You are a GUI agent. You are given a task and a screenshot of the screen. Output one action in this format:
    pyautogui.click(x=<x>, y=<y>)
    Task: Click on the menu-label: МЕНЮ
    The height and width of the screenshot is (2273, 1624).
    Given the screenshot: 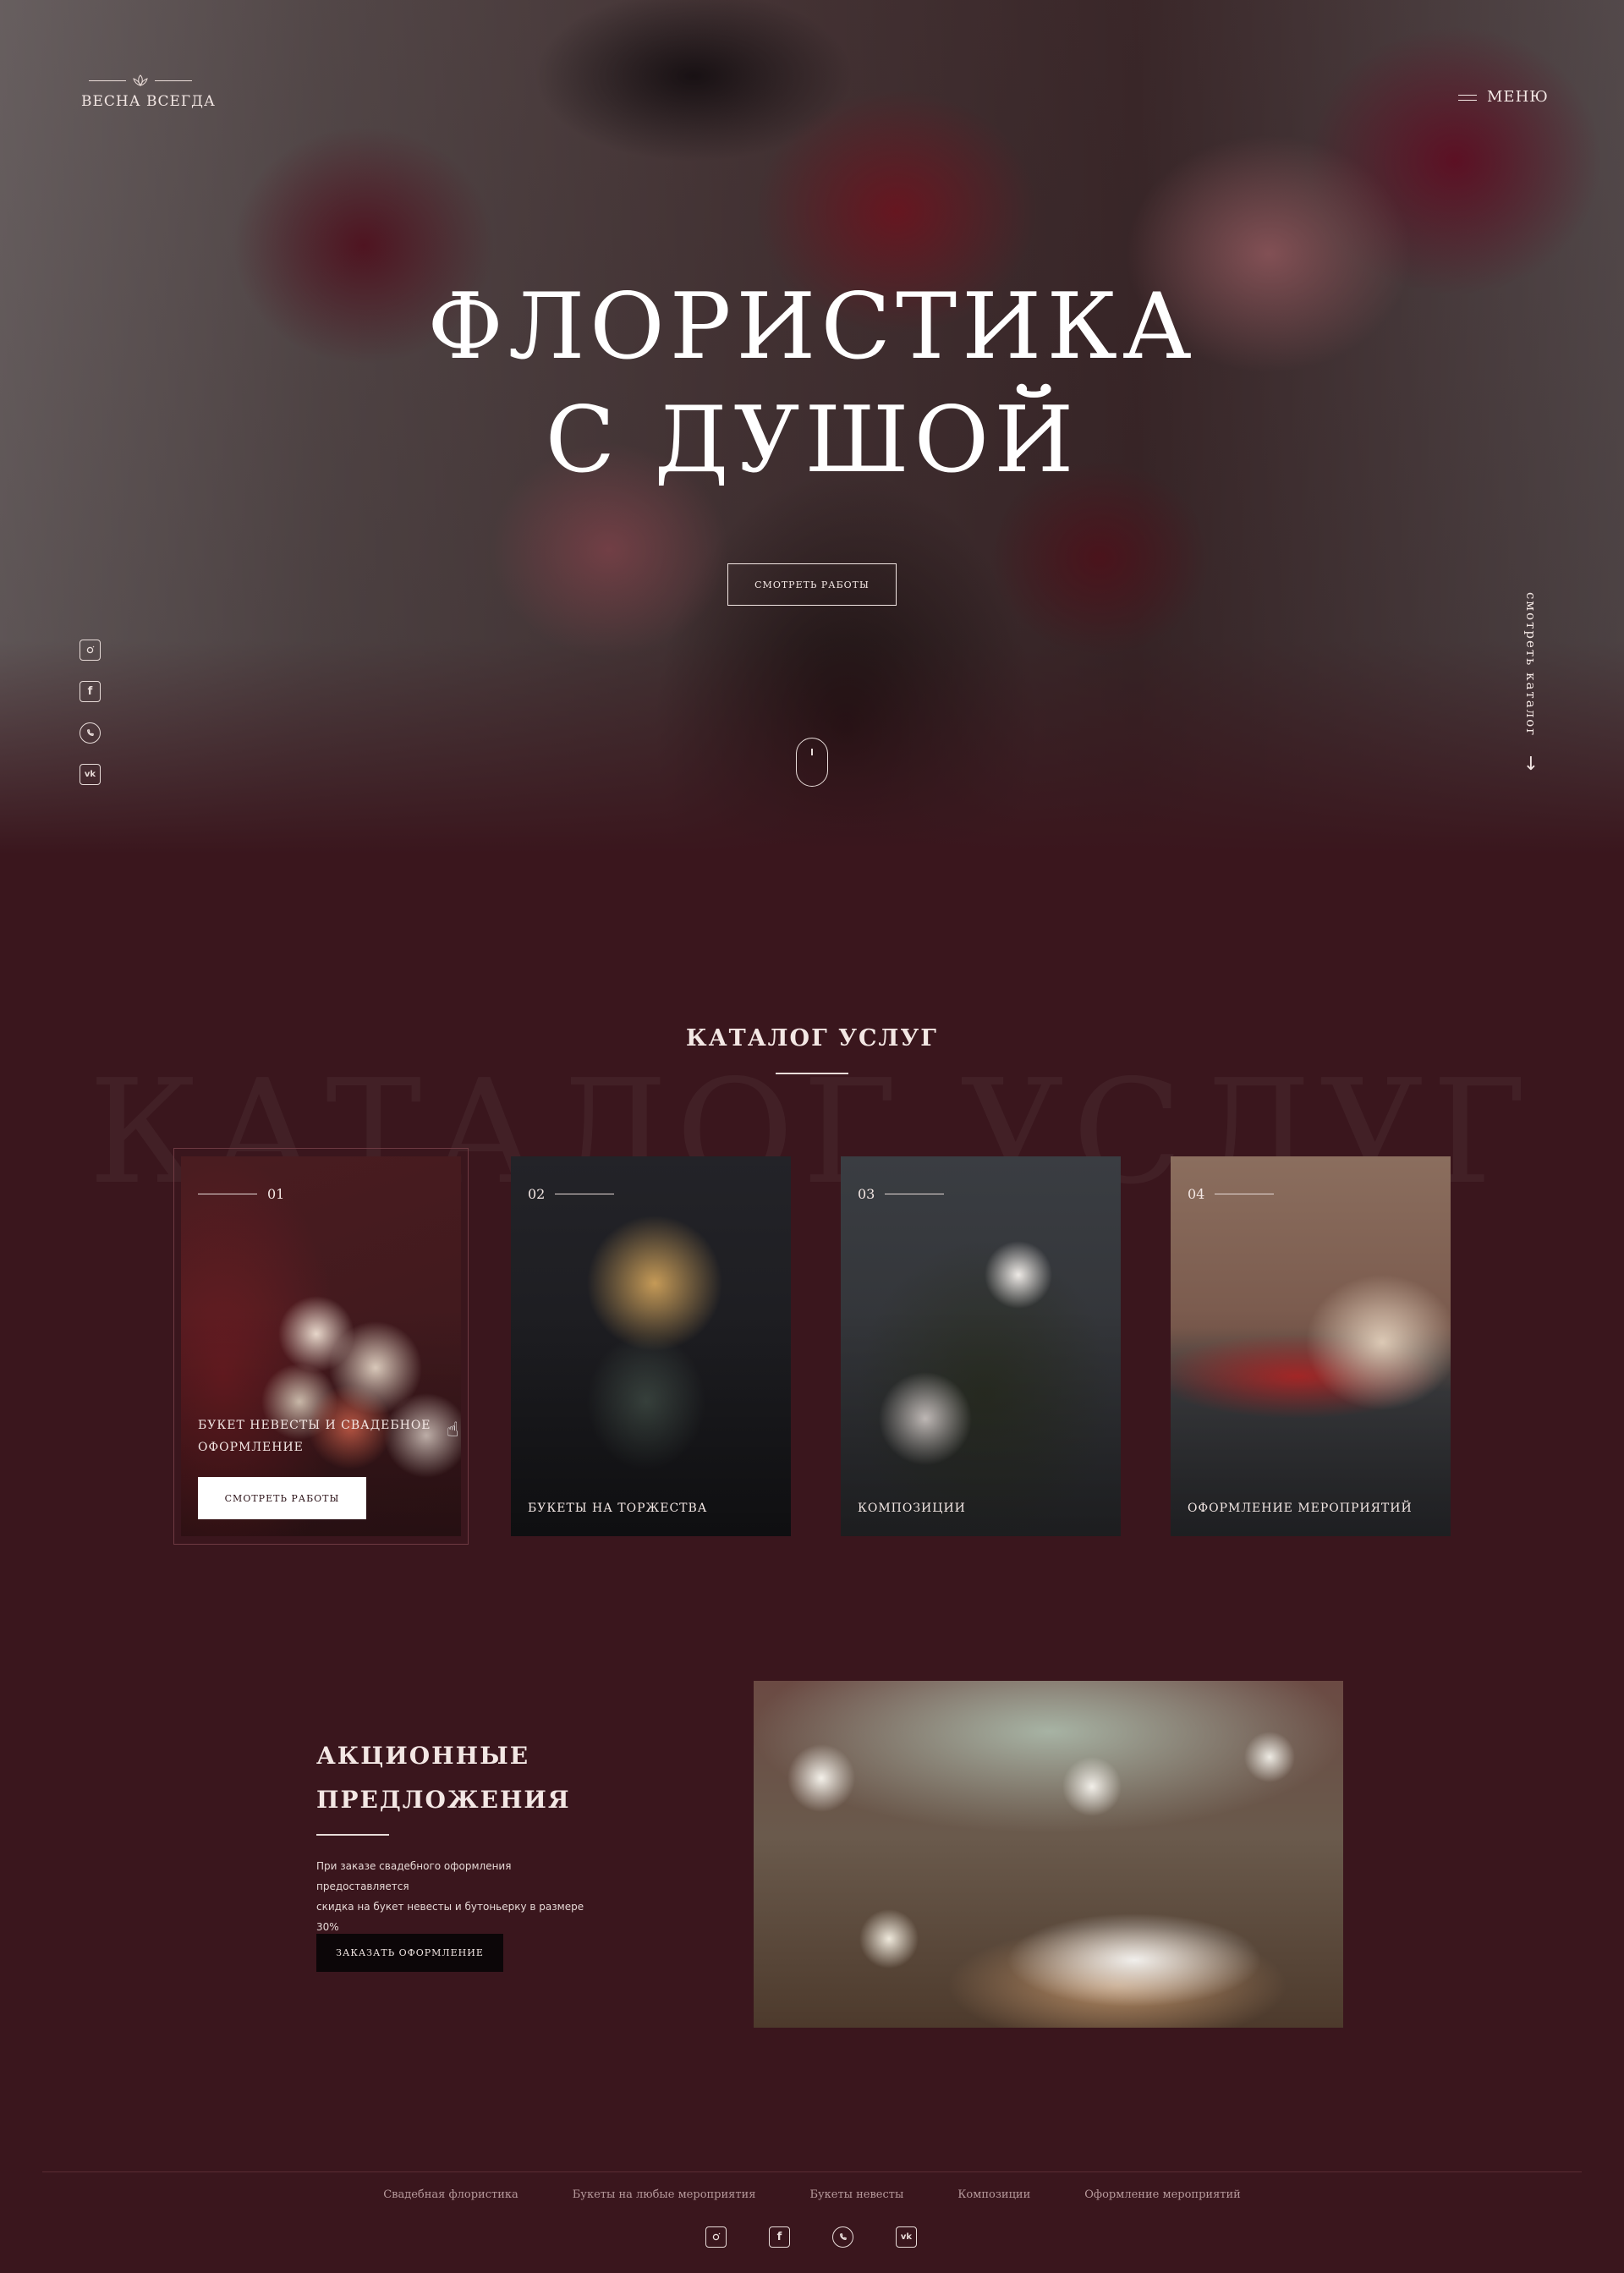 What is the action you would take?
    pyautogui.click(x=1518, y=97)
    